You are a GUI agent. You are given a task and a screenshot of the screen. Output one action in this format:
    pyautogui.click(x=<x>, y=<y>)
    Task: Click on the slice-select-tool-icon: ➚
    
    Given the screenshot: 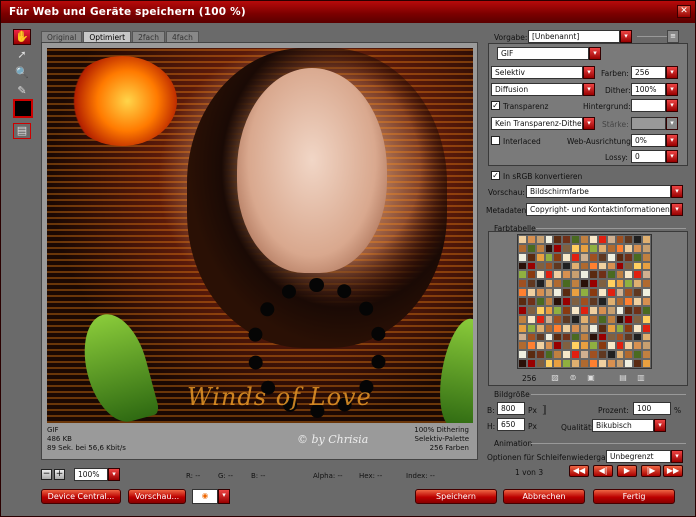 What is the action you would take?
    pyautogui.click(x=22, y=55)
    